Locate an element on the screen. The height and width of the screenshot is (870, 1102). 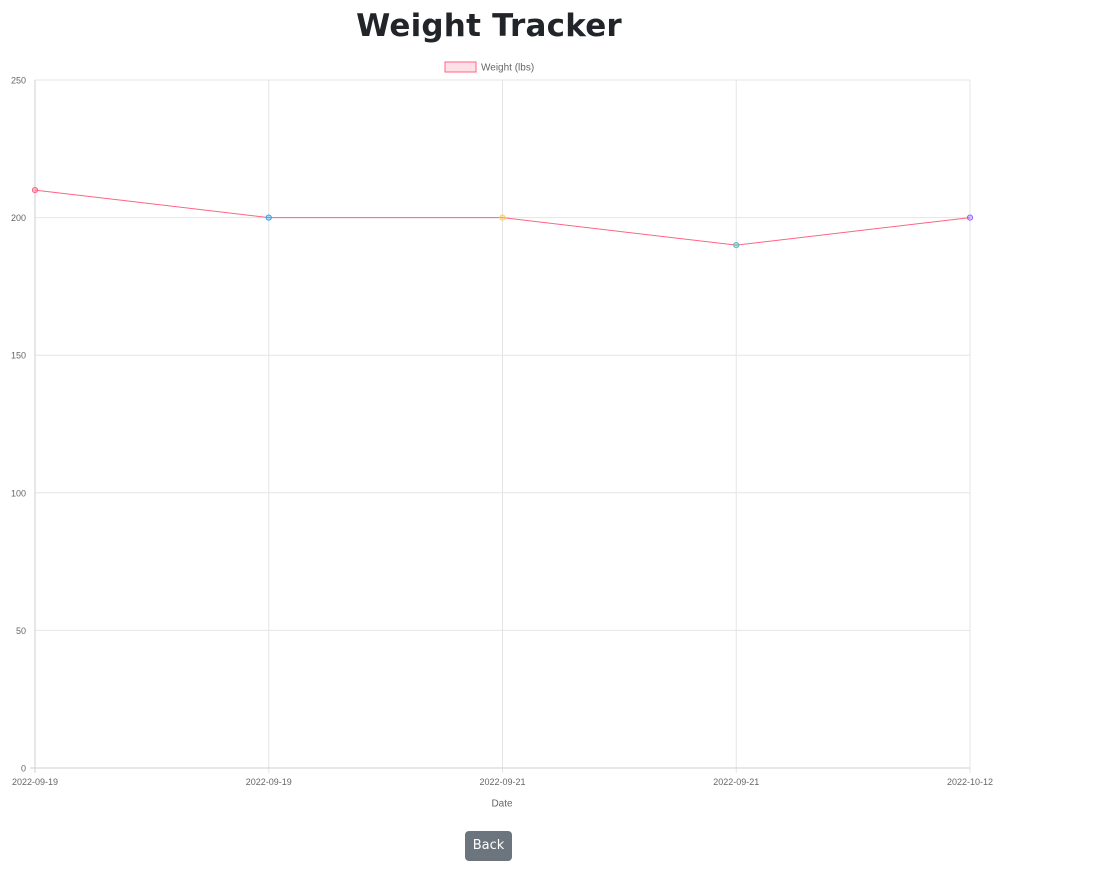
x-axis-label: Date is located at coordinates (502, 804).